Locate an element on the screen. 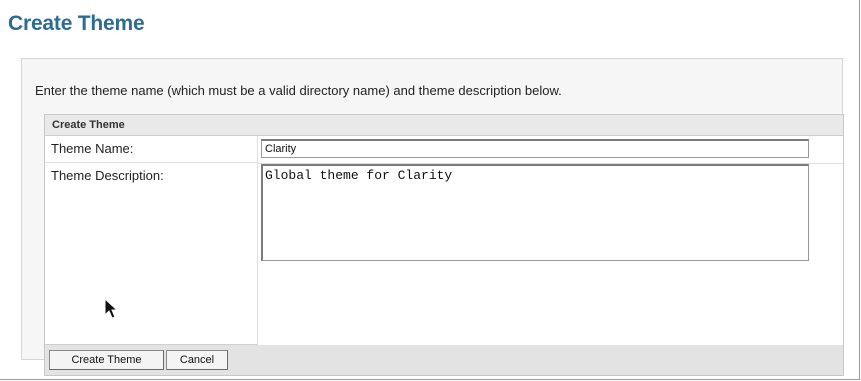 Image resolution: width=861 pixels, height=381 pixels. cancel-button: Cancel is located at coordinates (197, 360).